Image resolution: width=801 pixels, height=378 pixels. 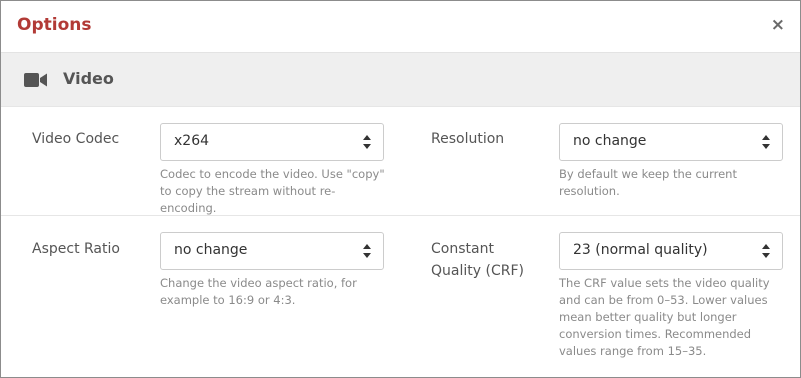 What do you see at coordinates (35, 80) in the screenshot?
I see `video-camera-icon` at bounding box center [35, 80].